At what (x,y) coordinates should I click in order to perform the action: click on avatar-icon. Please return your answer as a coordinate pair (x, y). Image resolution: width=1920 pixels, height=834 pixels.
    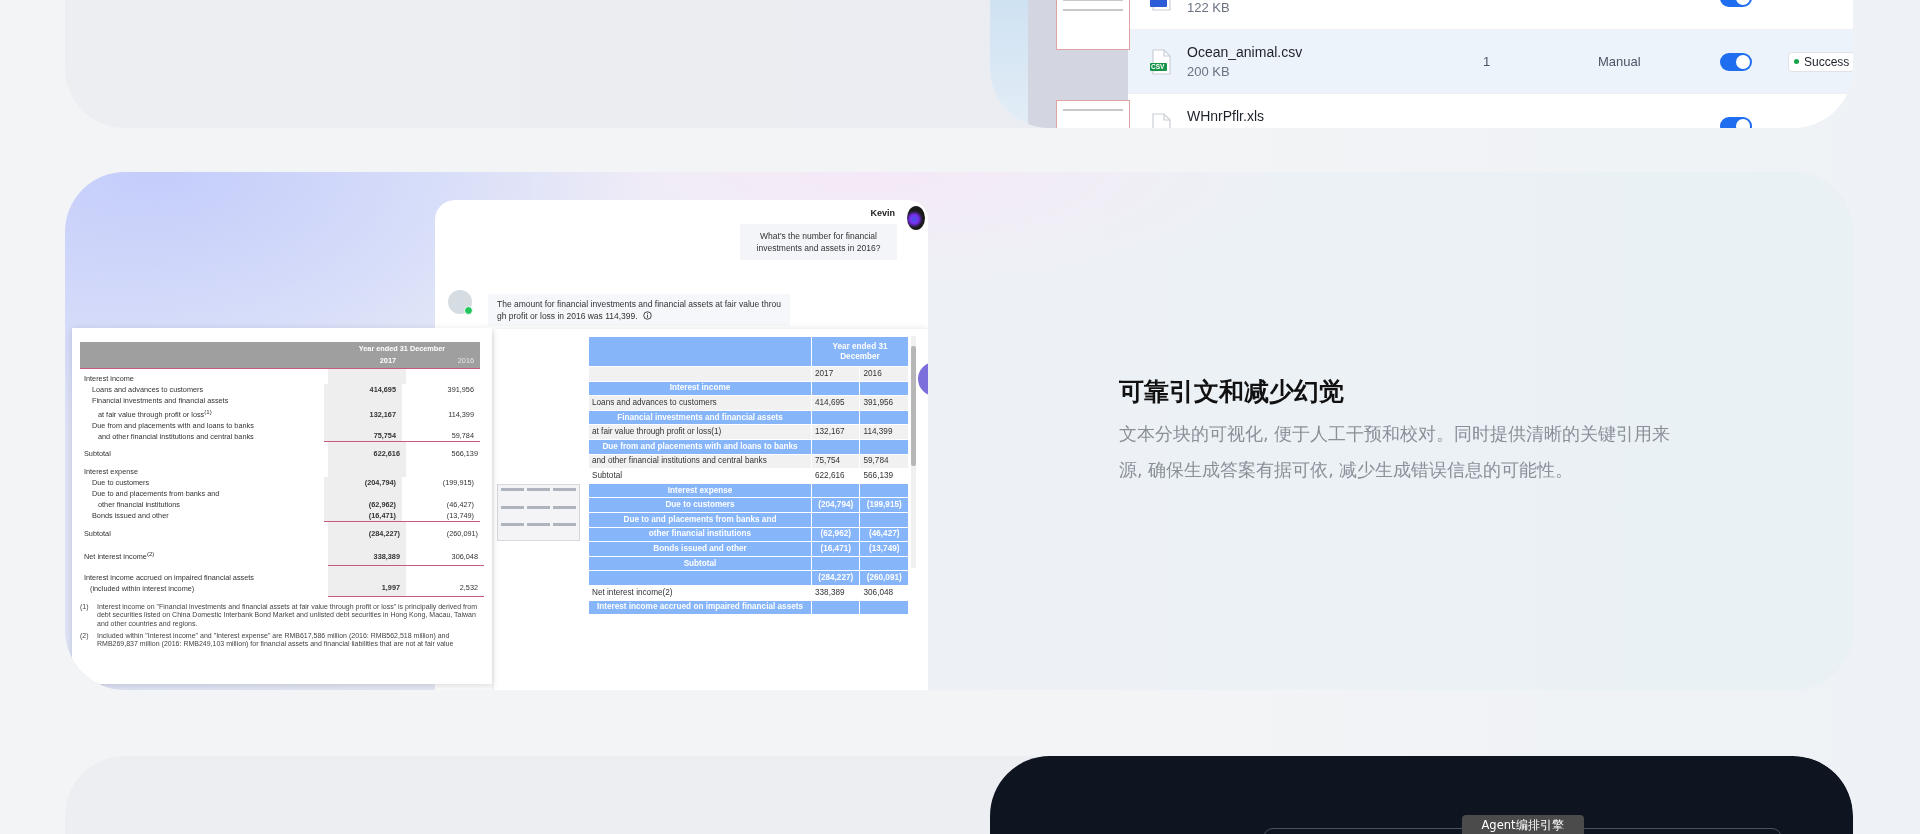
    Looking at the image, I should click on (916, 218).